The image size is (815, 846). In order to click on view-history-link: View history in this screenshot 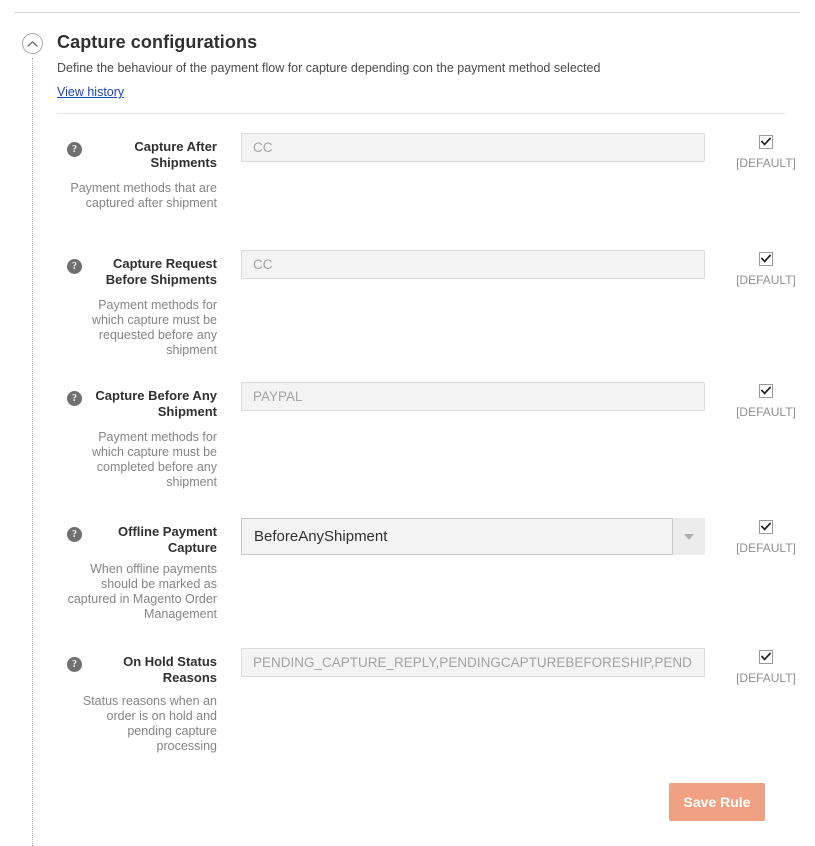, I will do `click(90, 92)`.